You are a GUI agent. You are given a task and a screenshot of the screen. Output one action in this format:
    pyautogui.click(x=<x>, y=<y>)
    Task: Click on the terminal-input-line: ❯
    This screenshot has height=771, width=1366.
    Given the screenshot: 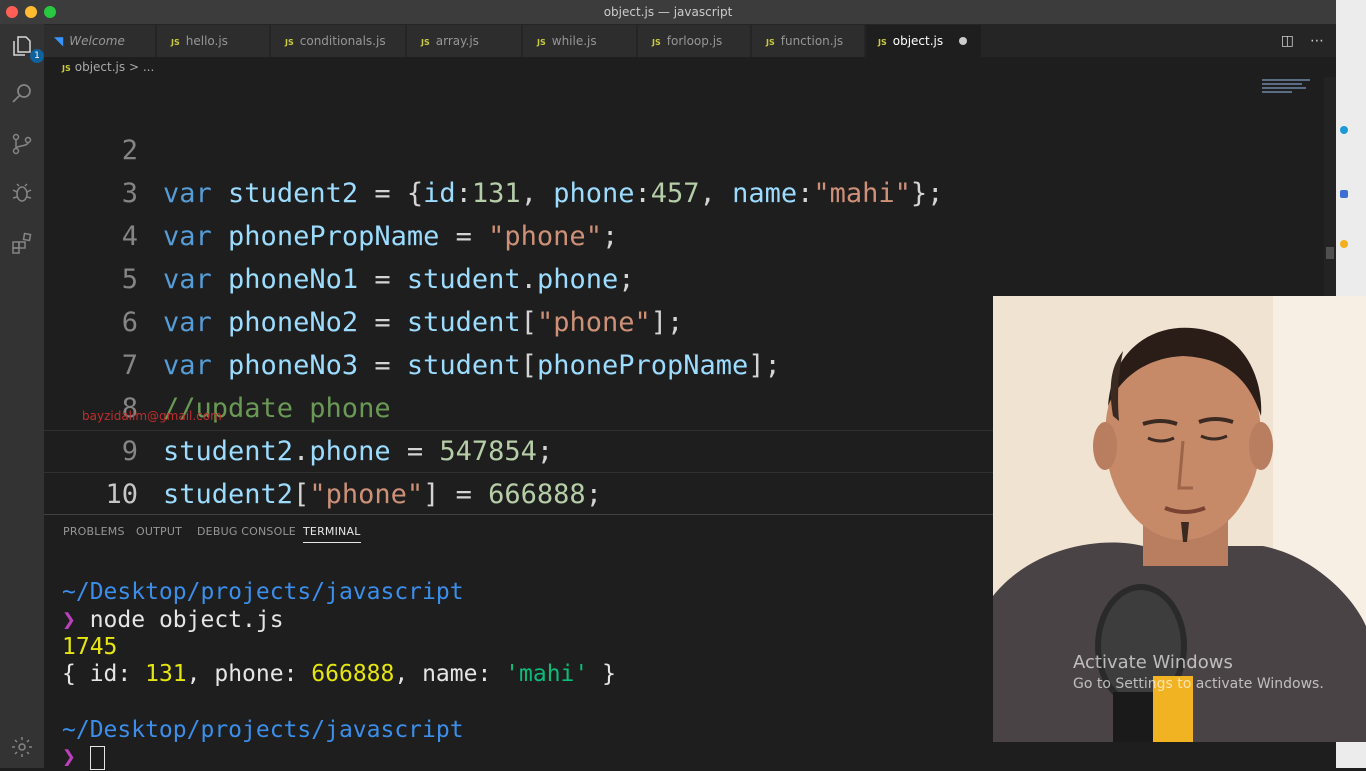 What is the action you would take?
    pyautogui.click(x=83, y=757)
    